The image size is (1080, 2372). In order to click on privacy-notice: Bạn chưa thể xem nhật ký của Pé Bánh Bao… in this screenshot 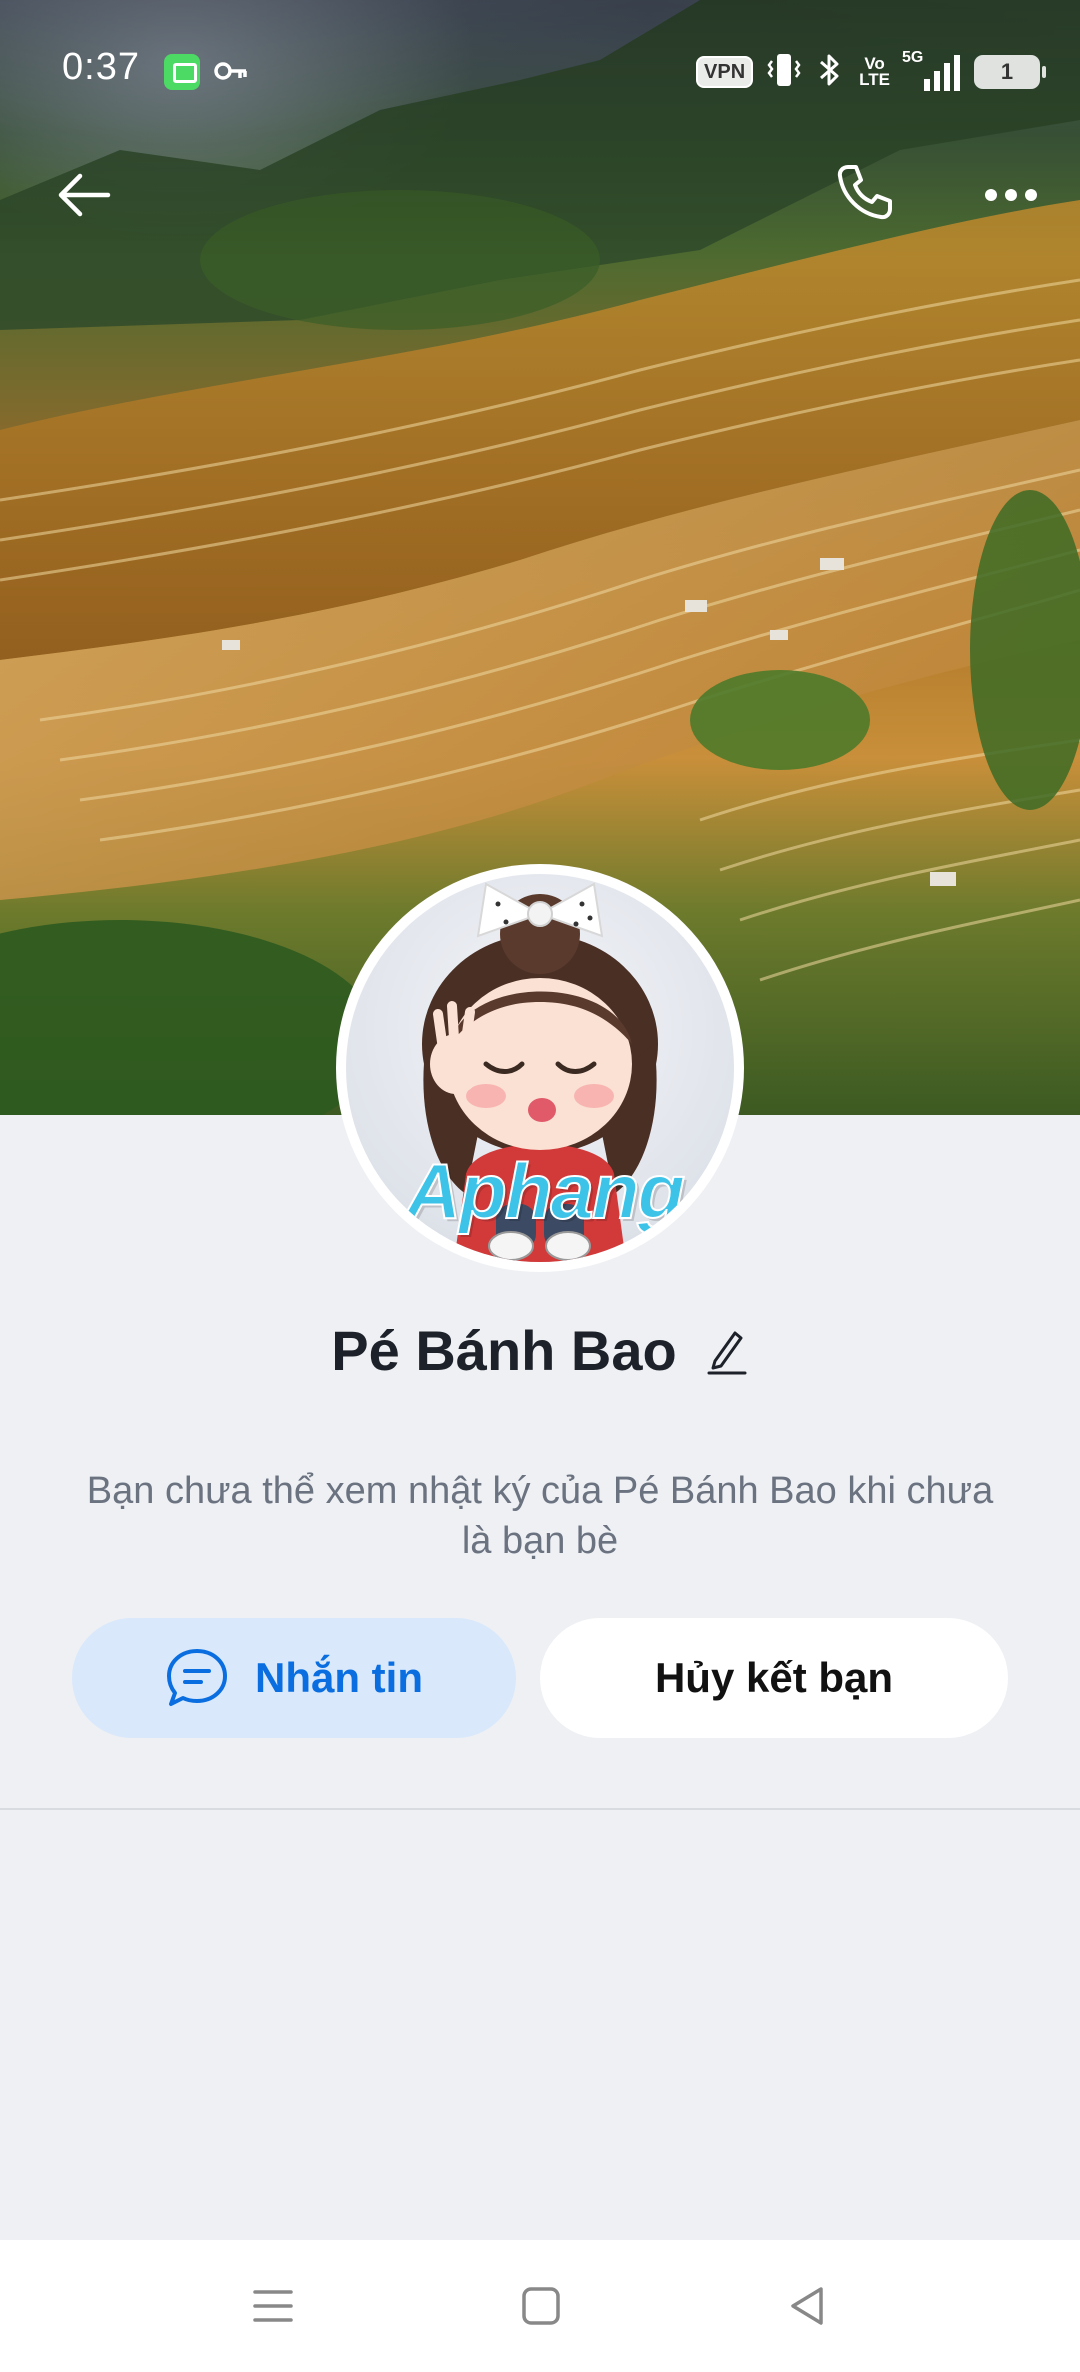, I will do `click(540, 1516)`.